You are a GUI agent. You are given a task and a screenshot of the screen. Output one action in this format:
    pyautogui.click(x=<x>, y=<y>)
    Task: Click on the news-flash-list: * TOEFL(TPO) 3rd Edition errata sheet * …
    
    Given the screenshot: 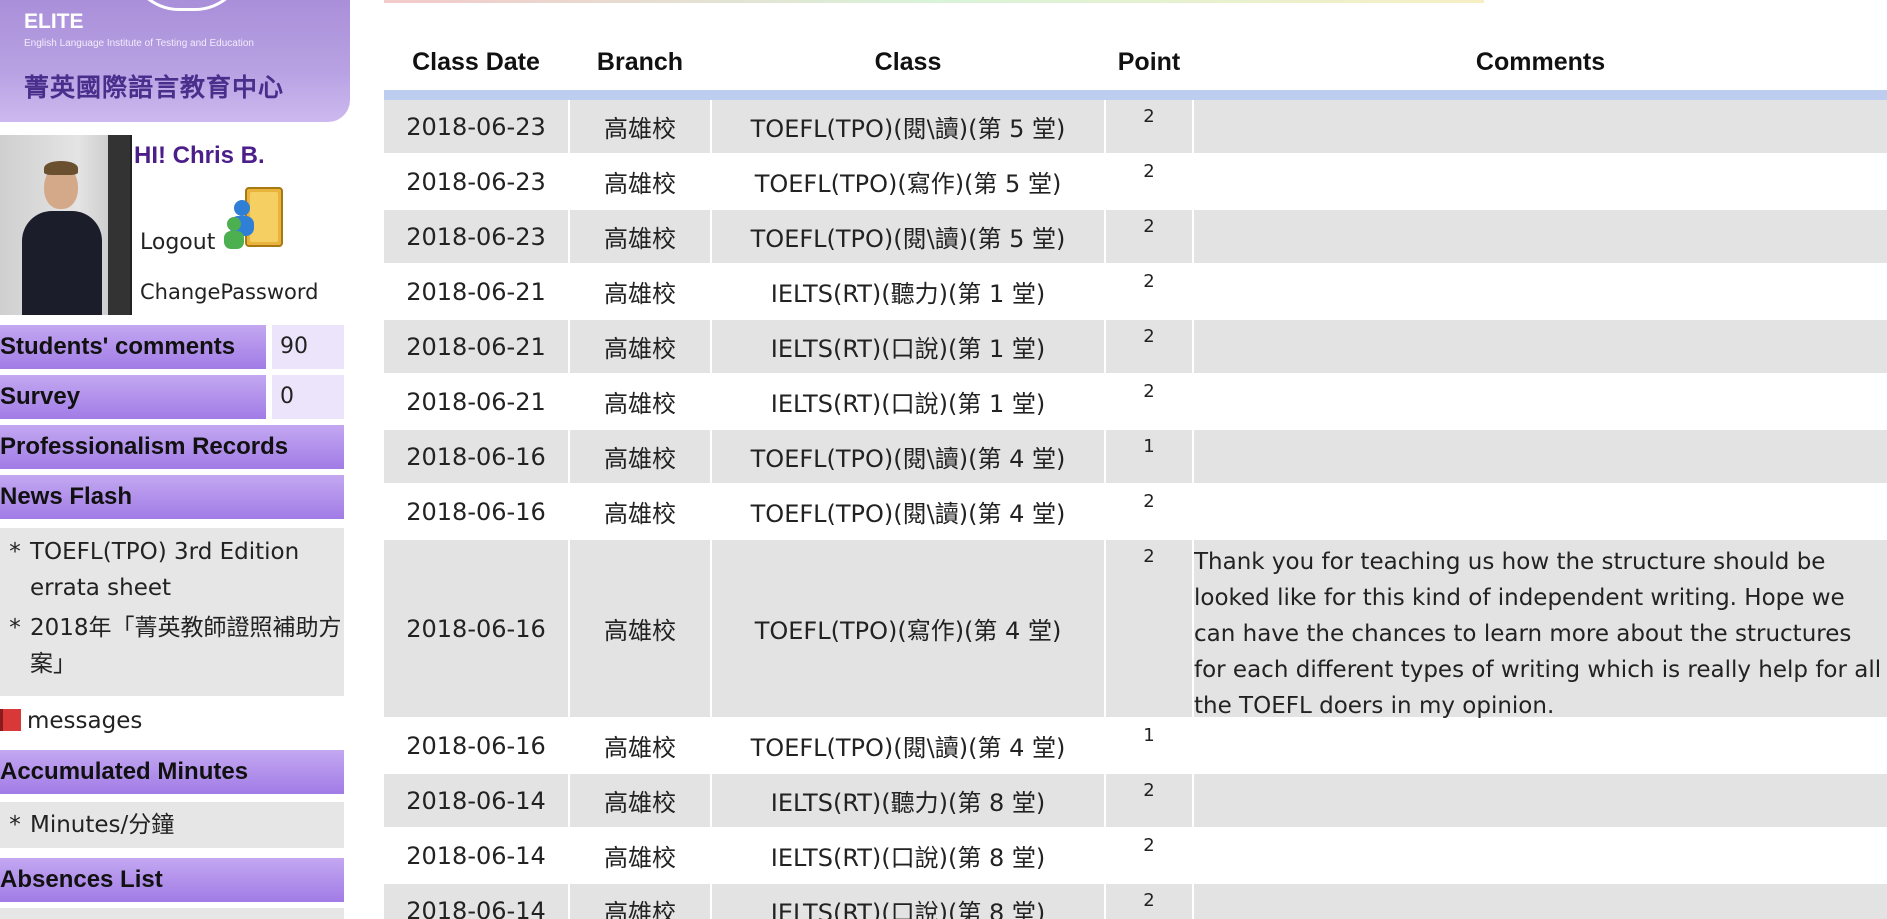 What is the action you would take?
    pyautogui.click(x=172, y=612)
    